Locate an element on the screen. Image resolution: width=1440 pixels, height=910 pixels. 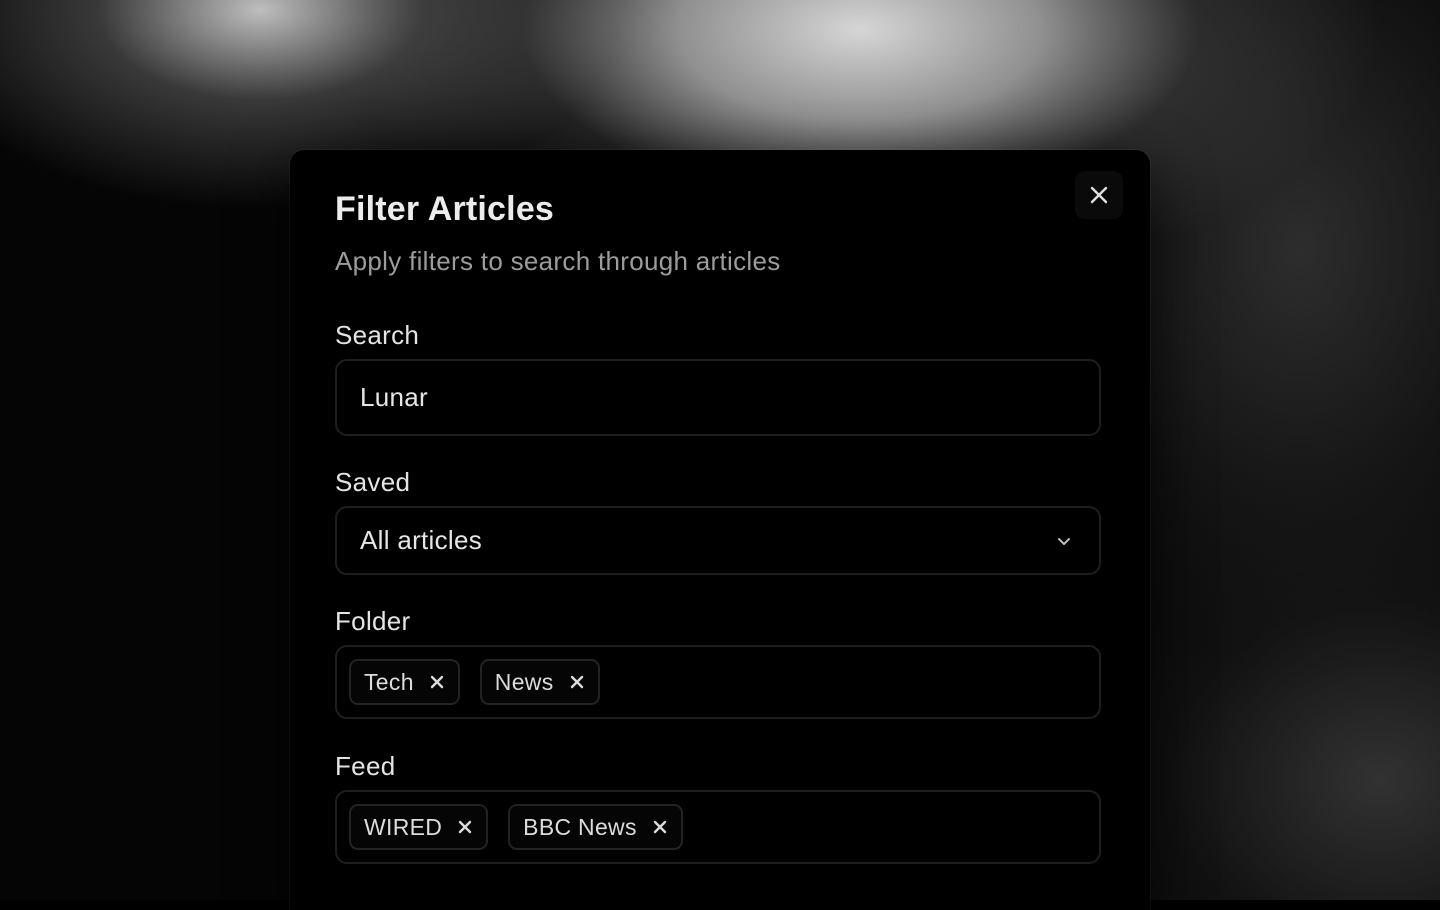
folder-multiselect: Tech News is located at coordinates (718, 682).